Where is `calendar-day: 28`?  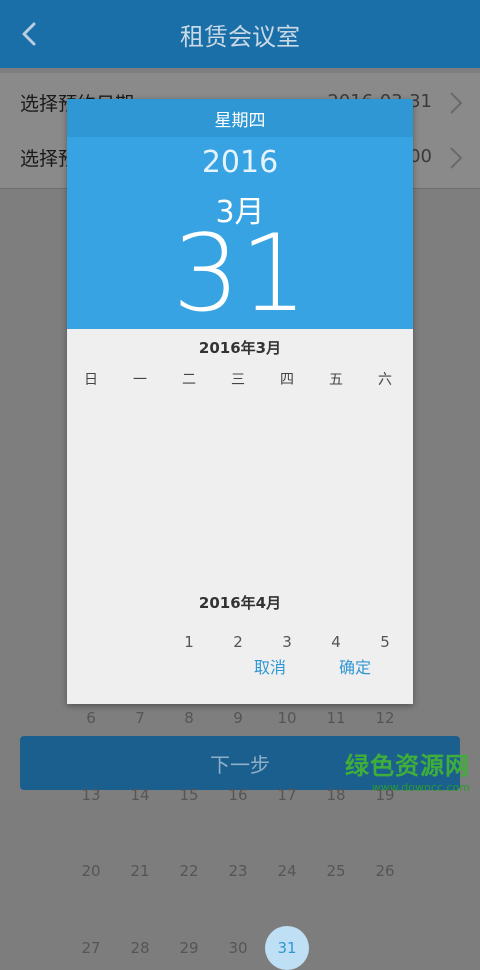
calendar-day: 28 is located at coordinates (140, 948).